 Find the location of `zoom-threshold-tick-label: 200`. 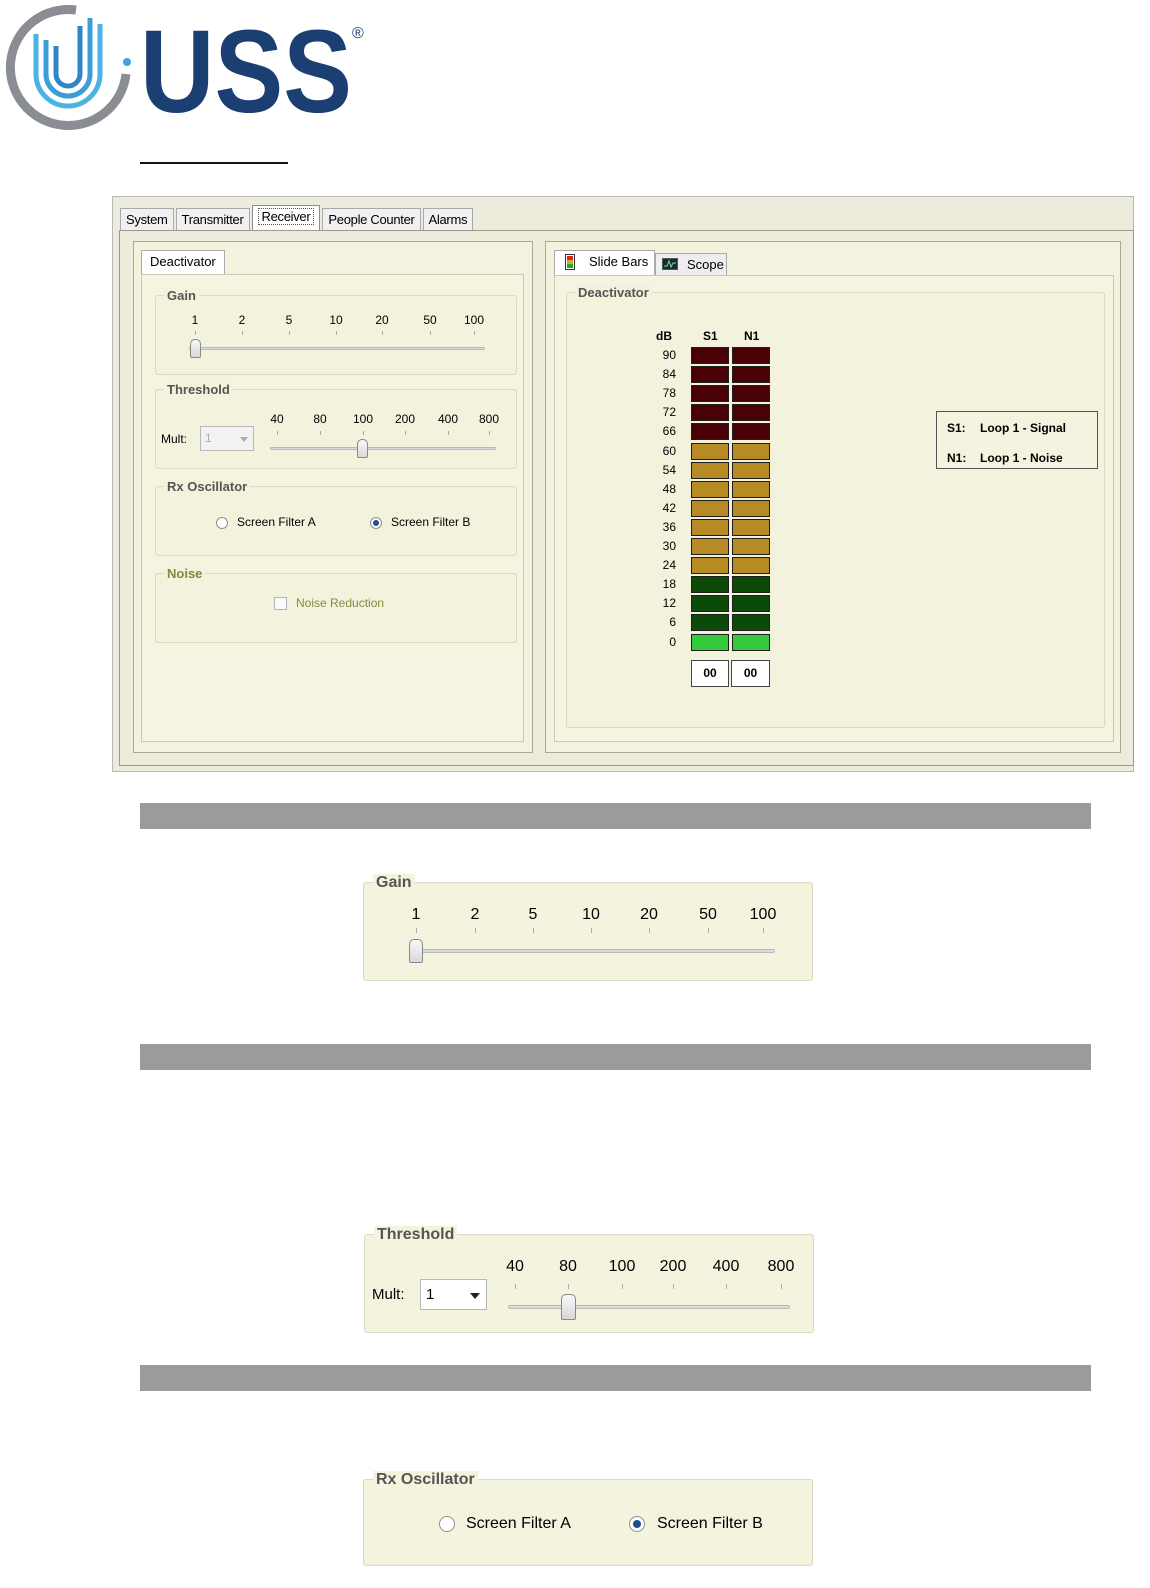

zoom-threshold-tick-label: 200 is located at coordinates (673, 1266).